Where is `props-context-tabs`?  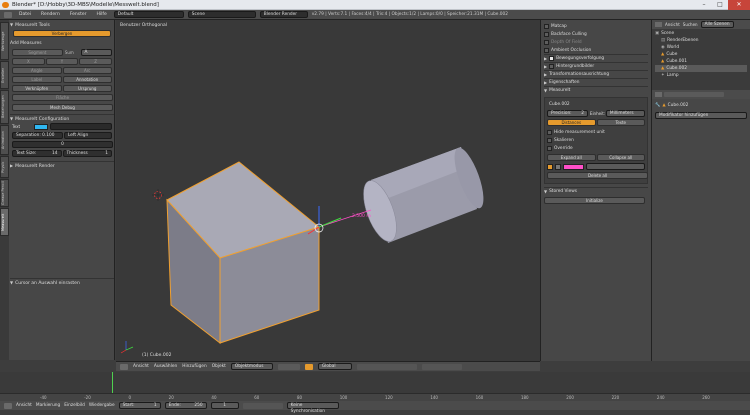 props-context-tabs is located at coordinates (694, 94).